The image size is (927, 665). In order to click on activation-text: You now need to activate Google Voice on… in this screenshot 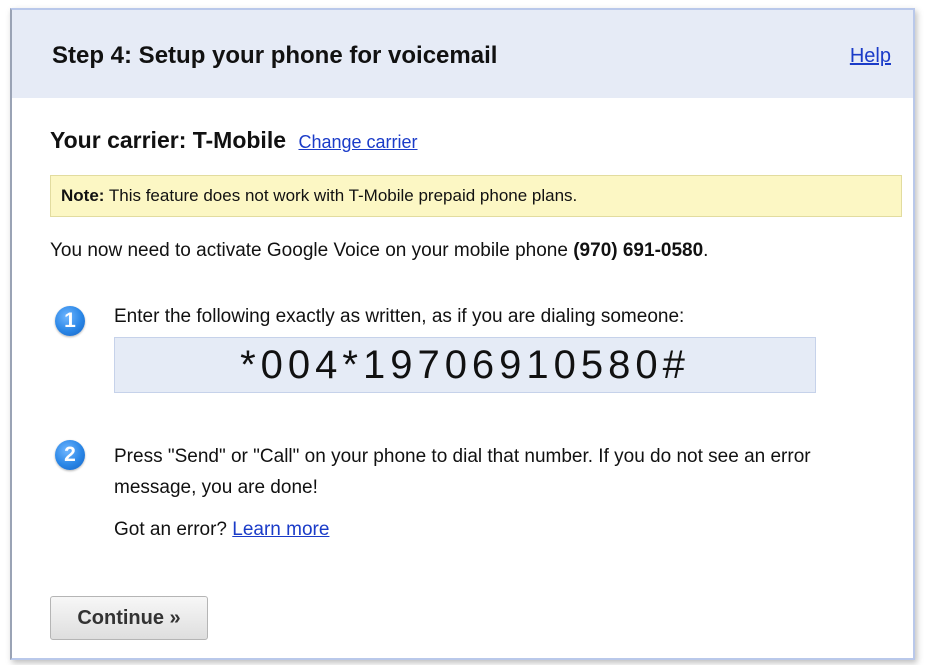, I will do `click(312, 250)`.